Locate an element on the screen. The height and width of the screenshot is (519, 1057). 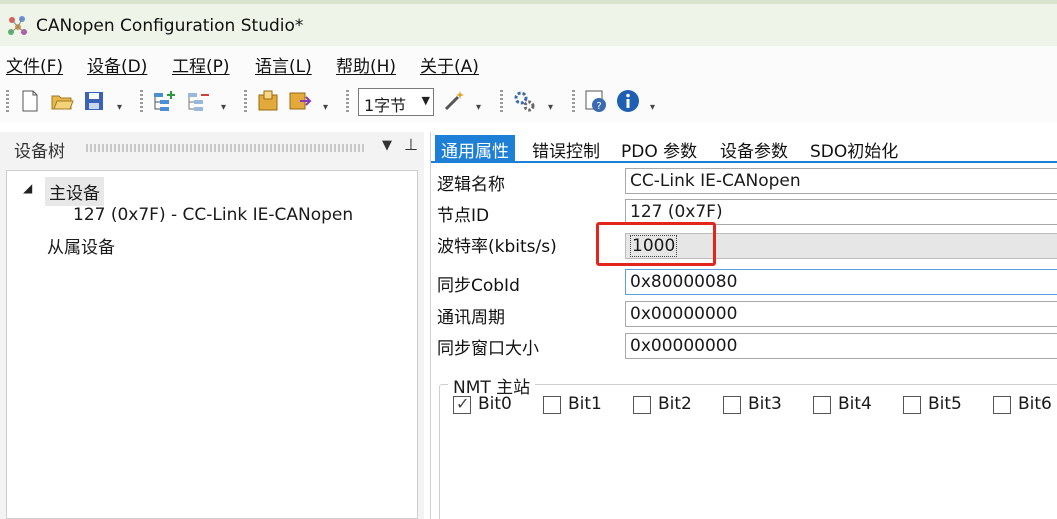
export-dropdown-icon: ▾ is located at coordinates (325, 107).